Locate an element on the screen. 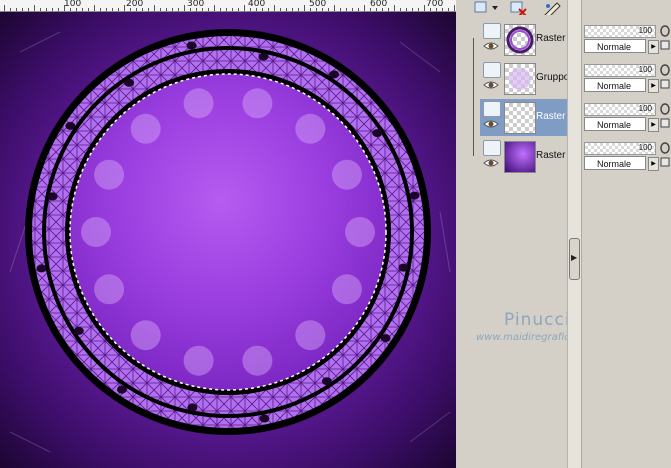 This screenshot has height=468, width=671. layers-toolbar is located at coordinates (516, 9).